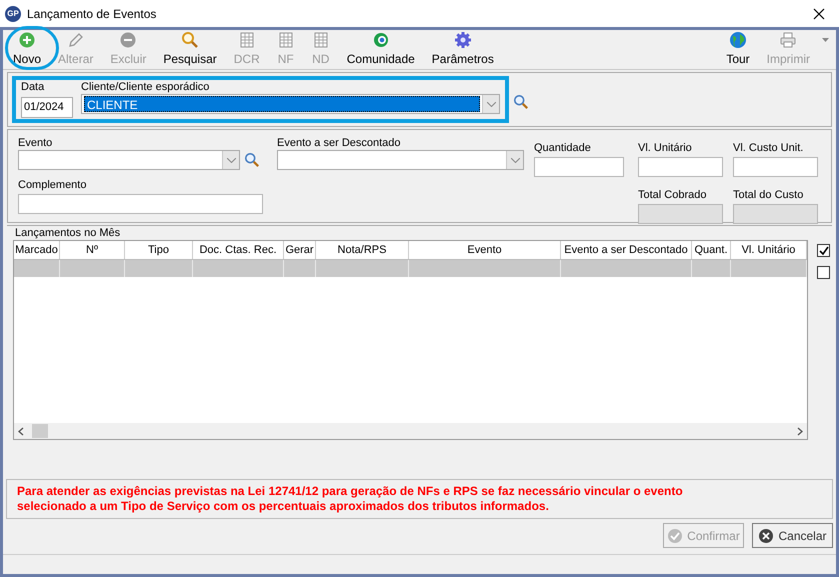 The width and height of the screenshot is (839, 577). What do you see at coordinates (75, 40) in the screenshot?
I see `pencil-icon` at bounding box center [75, 40].